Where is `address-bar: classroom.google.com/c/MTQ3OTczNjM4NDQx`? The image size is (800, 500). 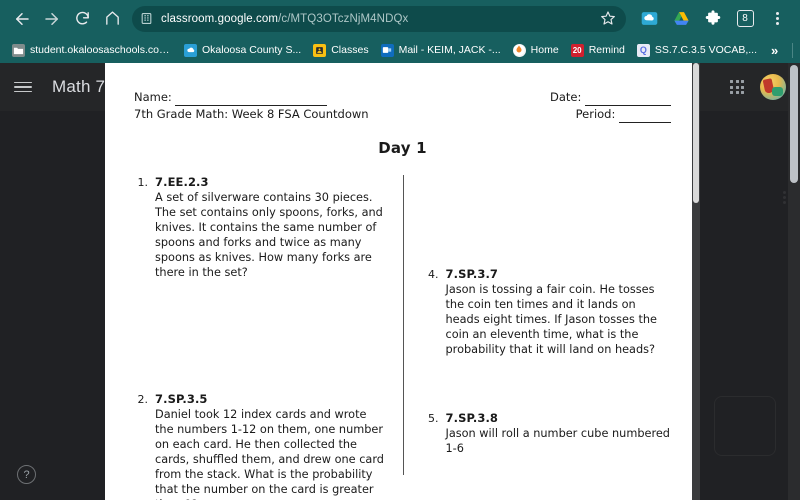 address-bar: classroom.google.com/c/MTQ3OTczNjM4NDQx is located at coordinates (379, 18).